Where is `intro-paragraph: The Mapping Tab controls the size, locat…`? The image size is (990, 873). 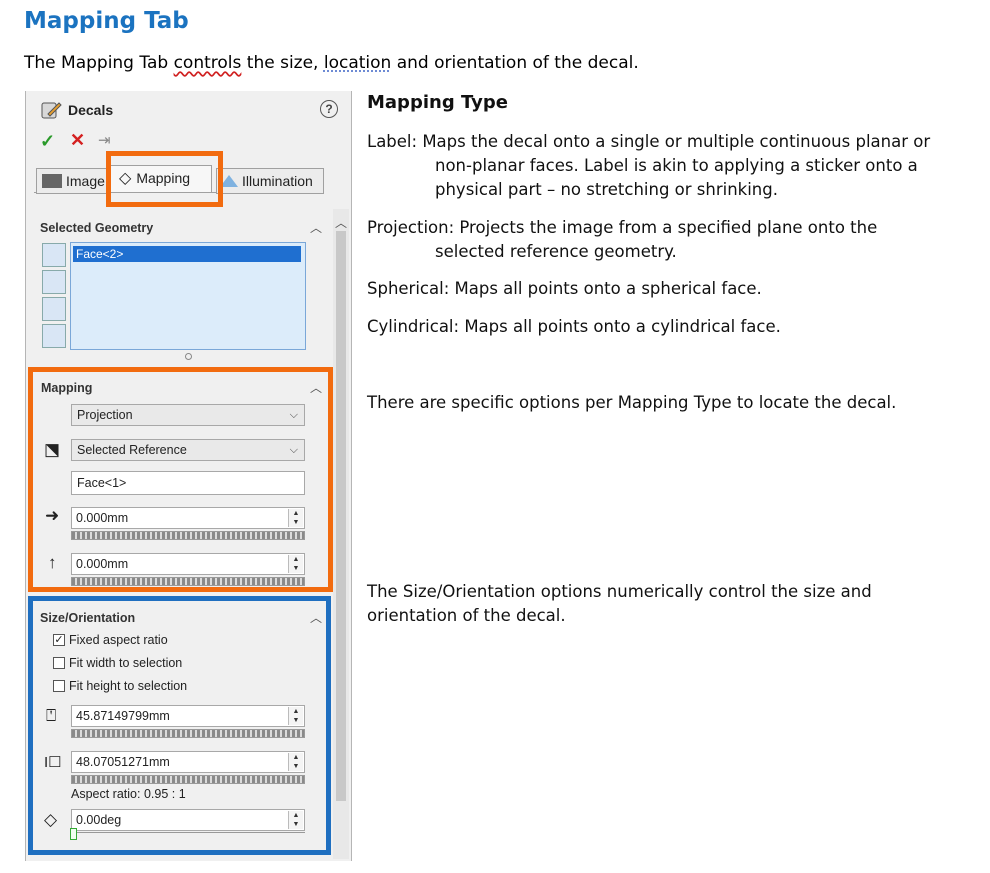
intro-paragraph: The Mapping Tab controls the size, locat… is located at coordinates (331, 63).